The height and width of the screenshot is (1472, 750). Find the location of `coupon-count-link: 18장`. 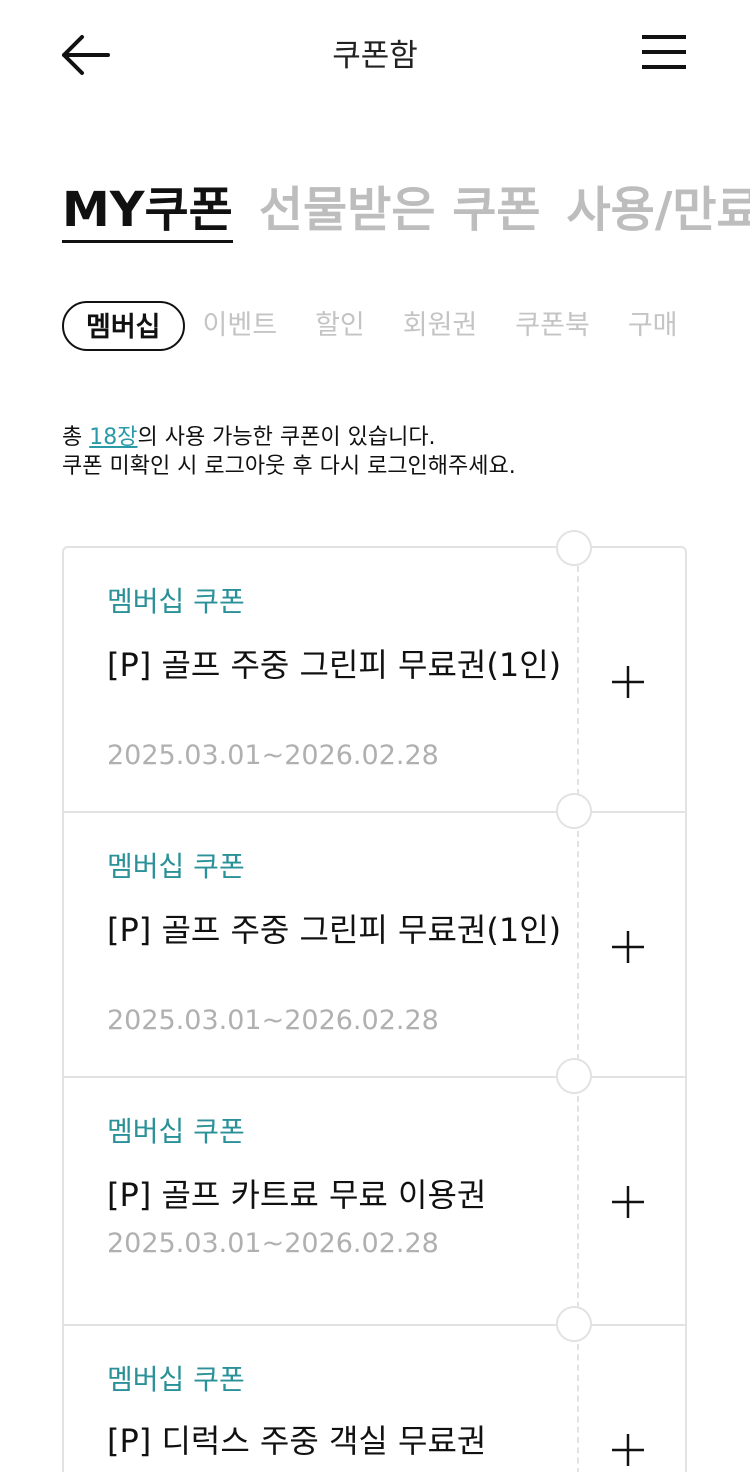

coupon-count-link: 18장 is located at coordinates (113, 437).